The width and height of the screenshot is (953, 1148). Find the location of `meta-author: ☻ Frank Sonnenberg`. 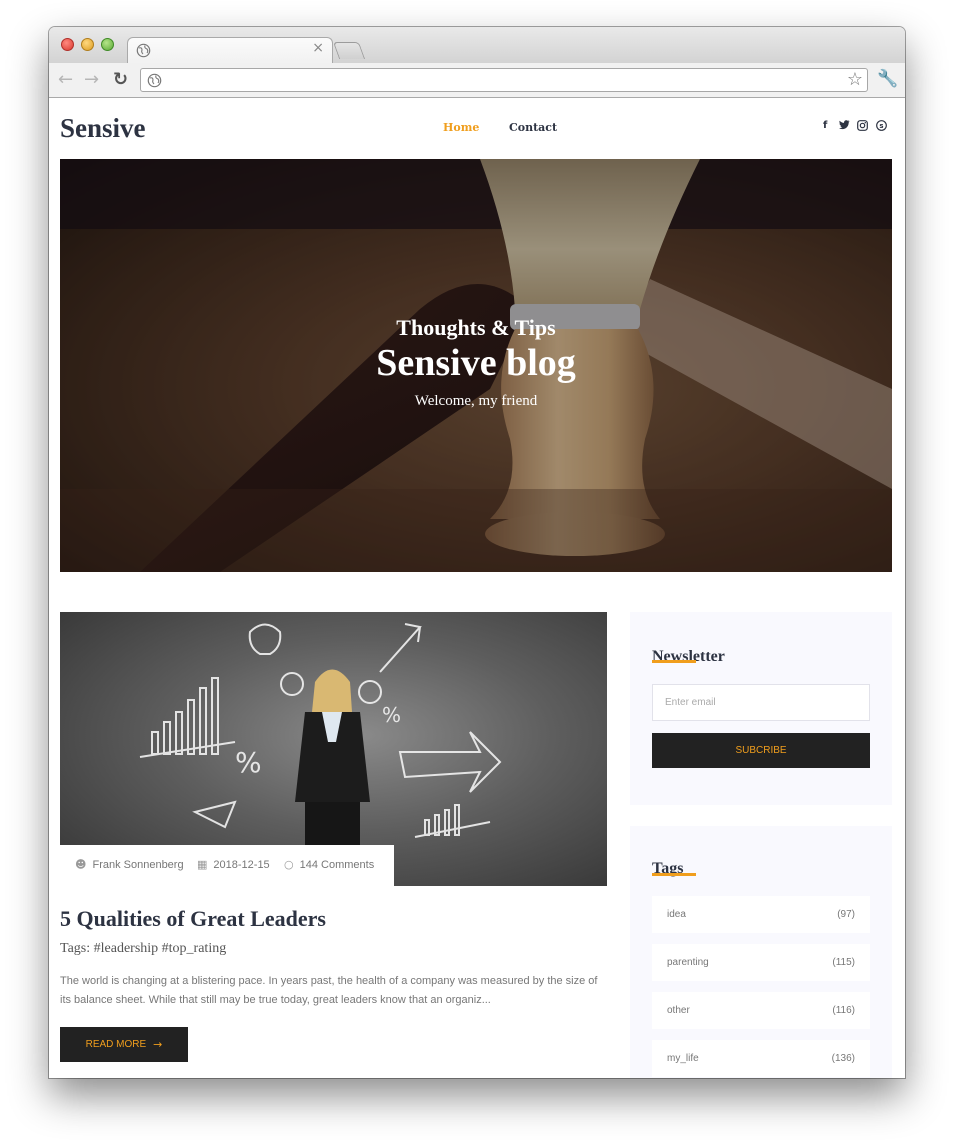

meta-author: ☻ Frank Sonnenberg is located at coordinates (129, 864).